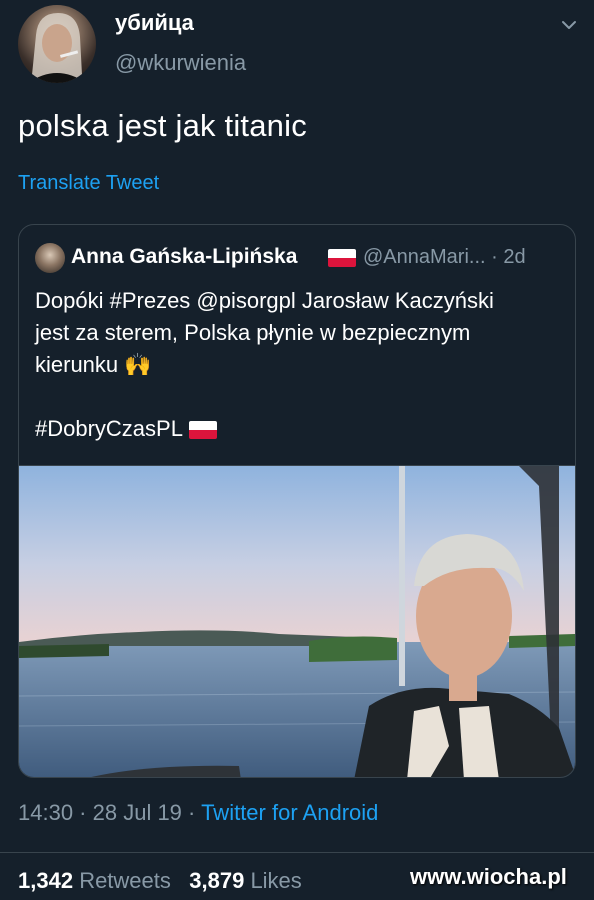 The image size is (594, 900). I want to click on tweet-time: 14:30, so click(46, 812).